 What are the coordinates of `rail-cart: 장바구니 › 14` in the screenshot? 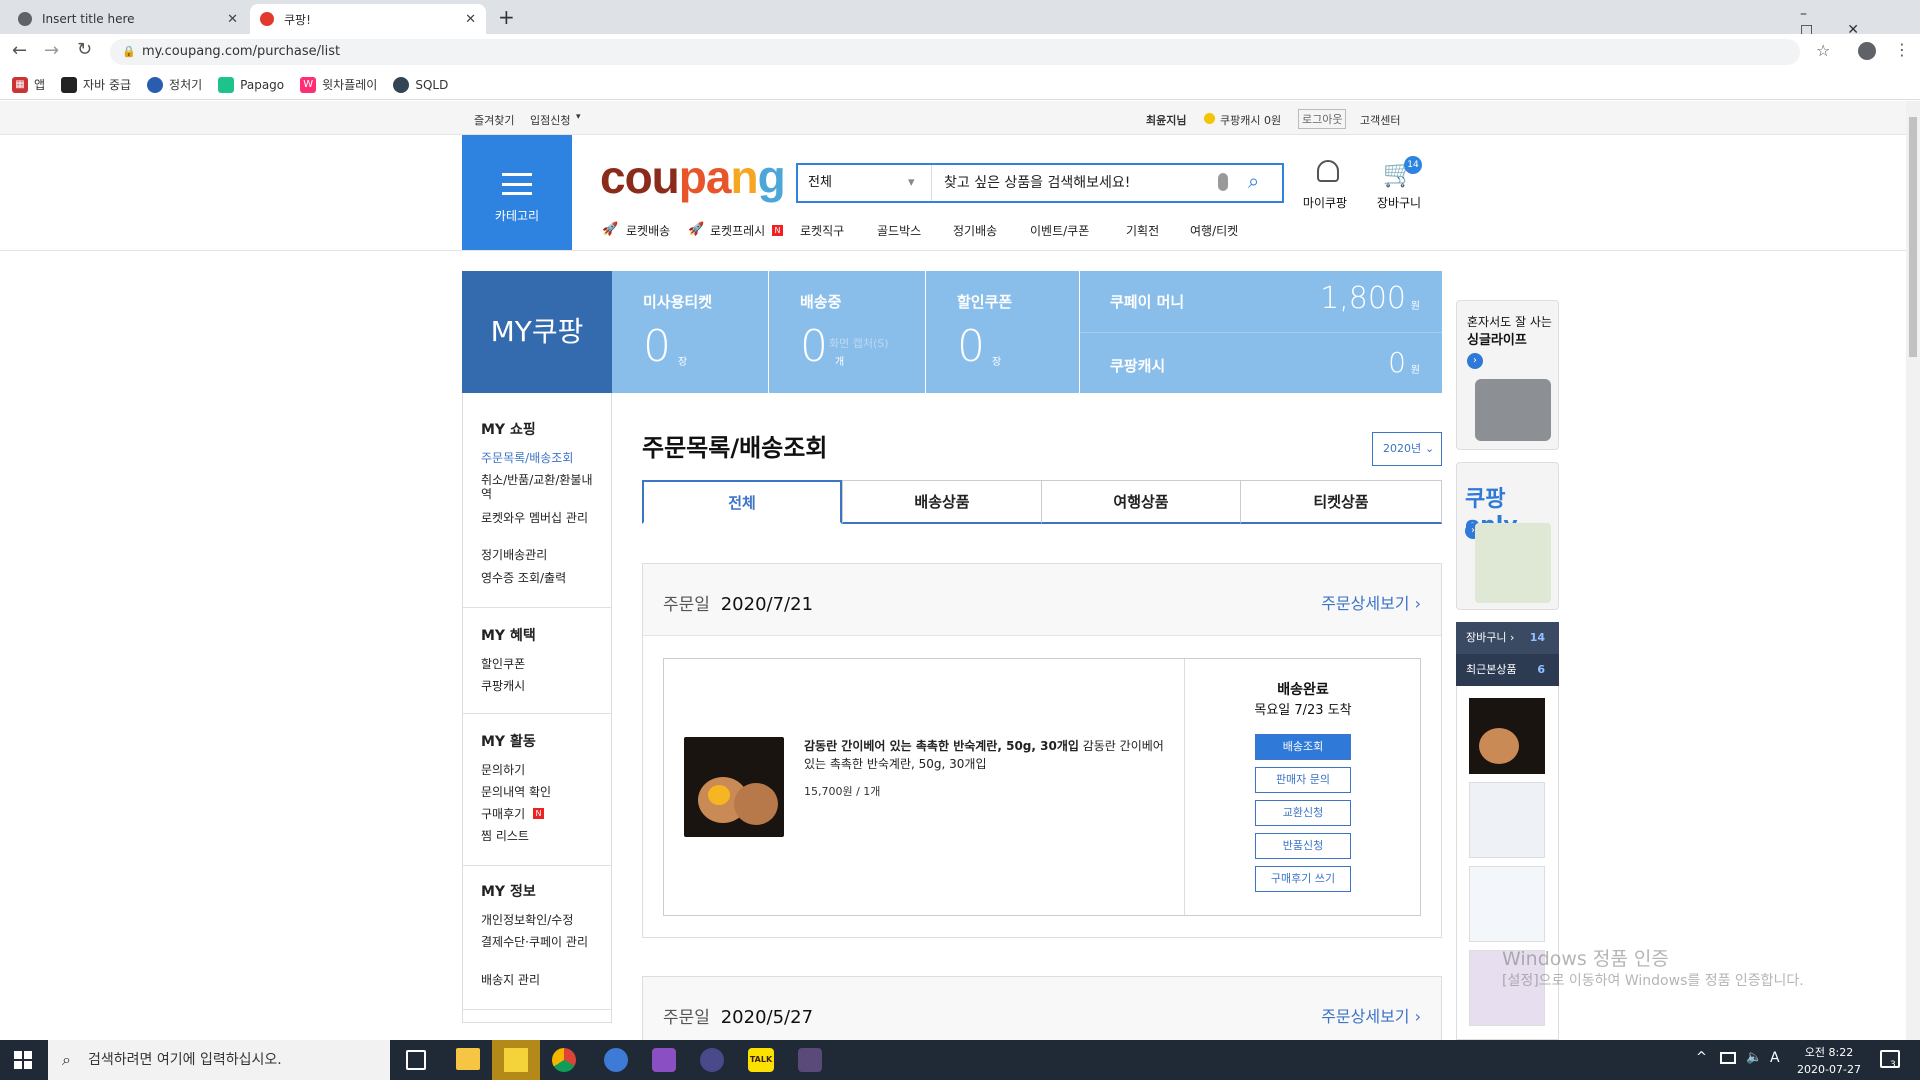 It's located at (1507, 638).